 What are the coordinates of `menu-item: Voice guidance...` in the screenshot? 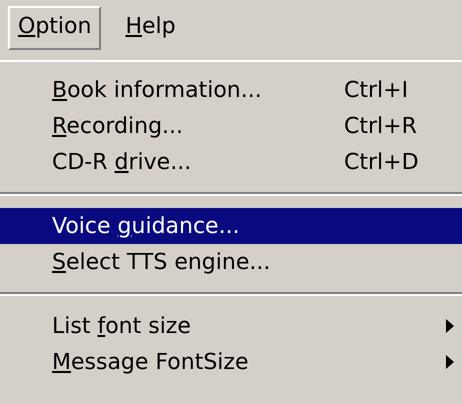 It's located at (231, 226).